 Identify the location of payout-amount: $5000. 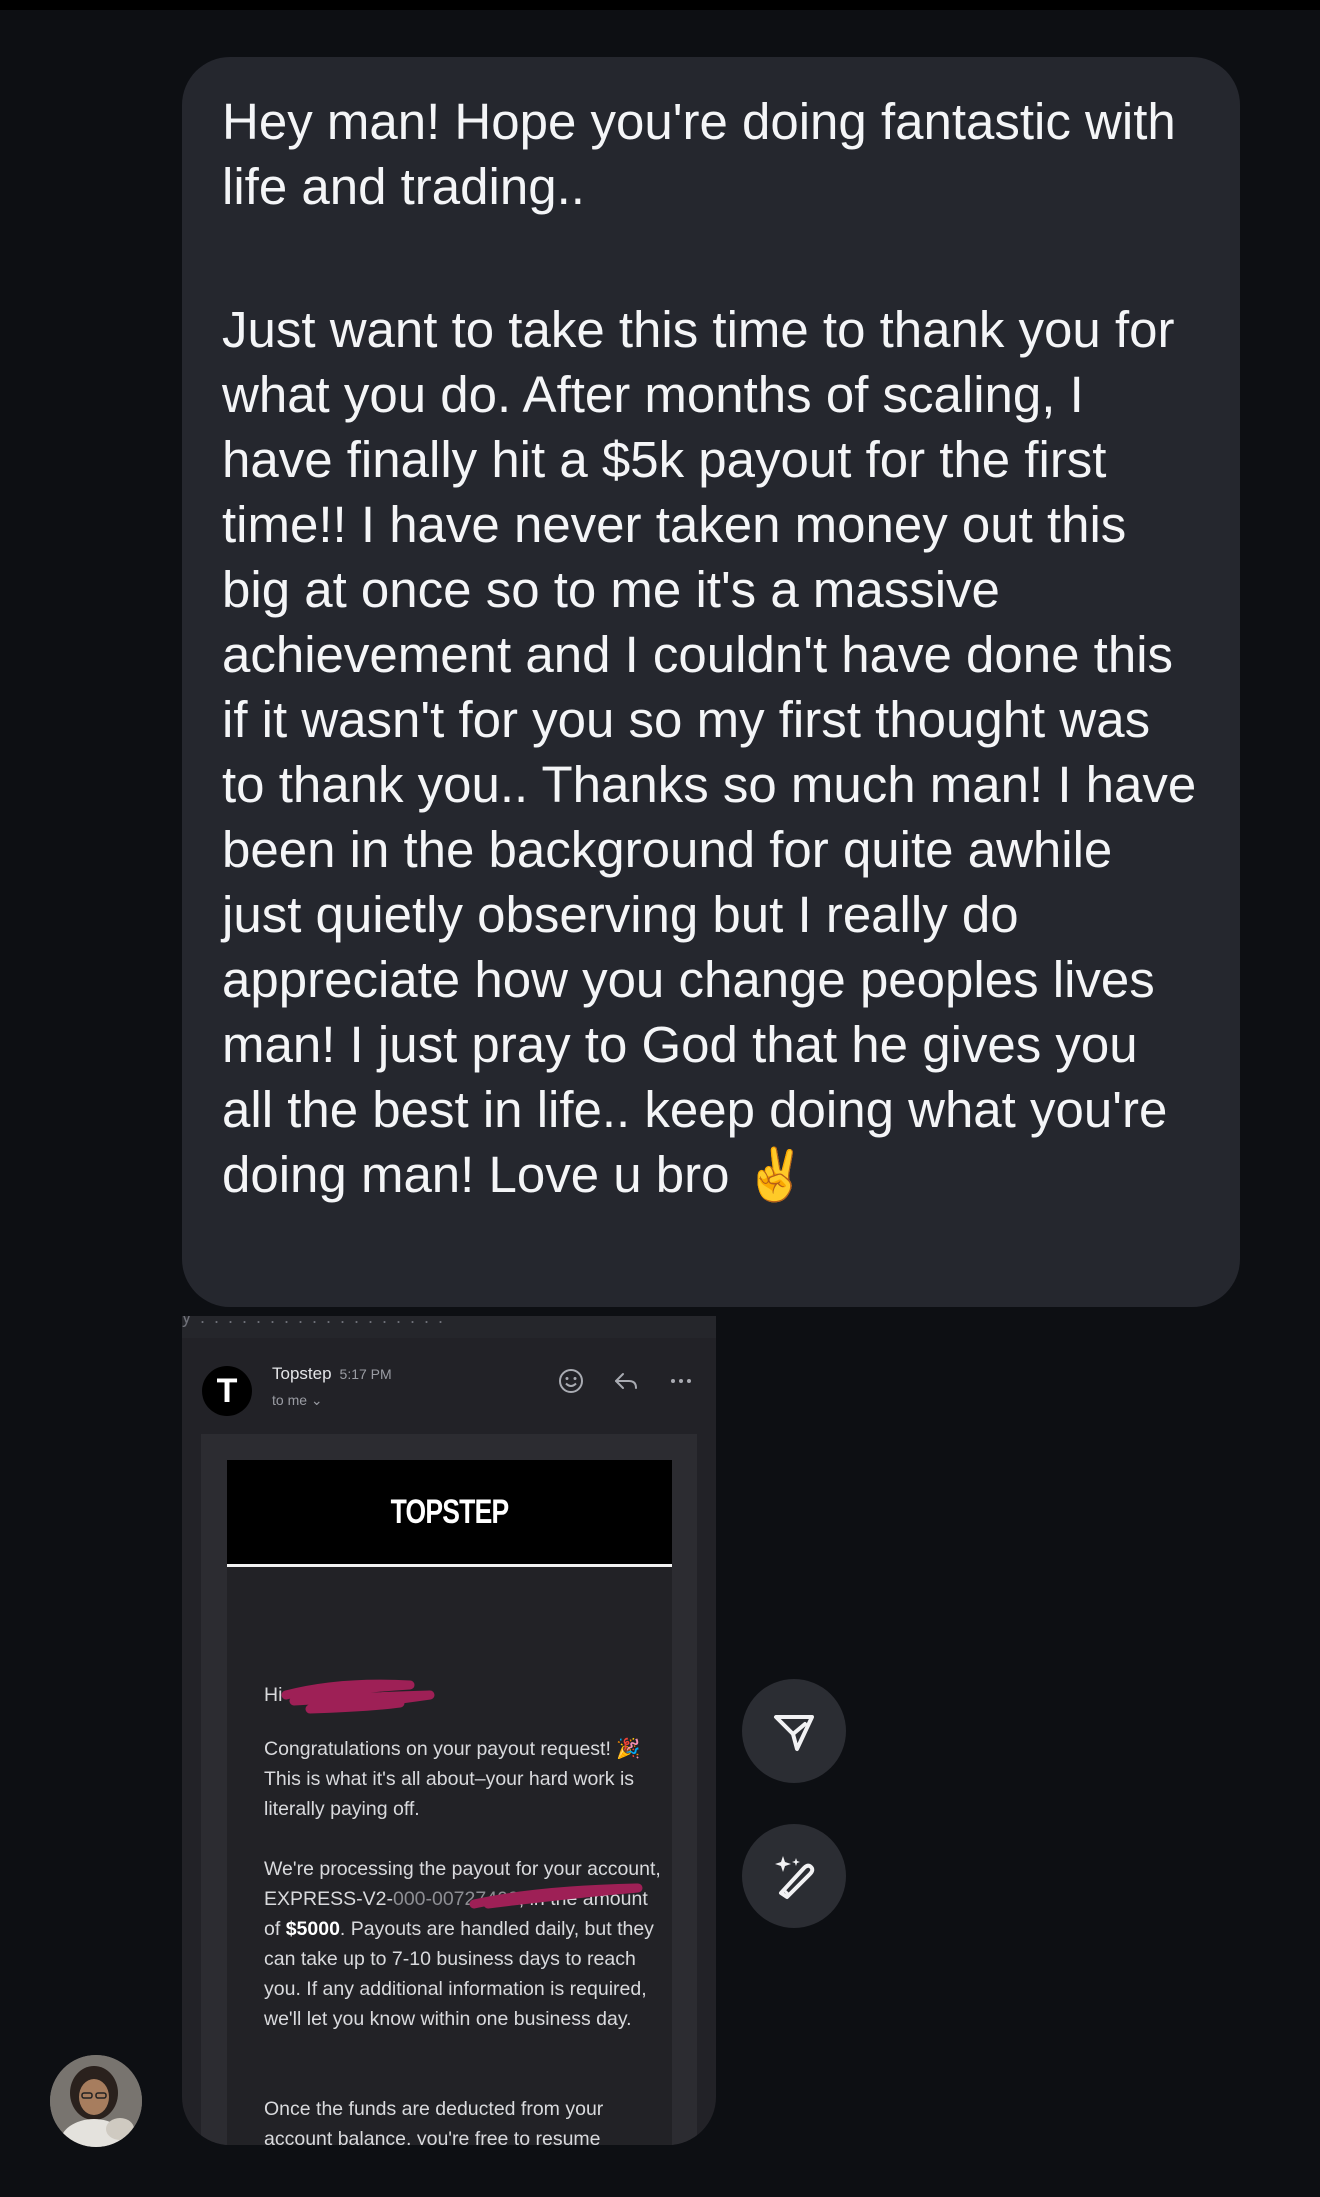
(312, 1929).